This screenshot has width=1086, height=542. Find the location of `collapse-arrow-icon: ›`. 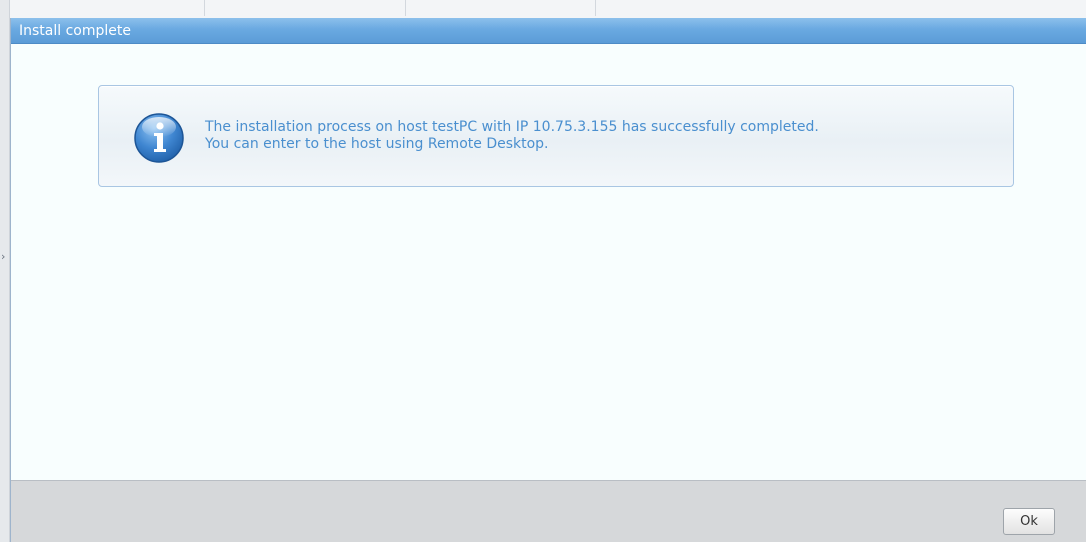

collapse-arrow-icon: › is located at coordinates (3, 256).